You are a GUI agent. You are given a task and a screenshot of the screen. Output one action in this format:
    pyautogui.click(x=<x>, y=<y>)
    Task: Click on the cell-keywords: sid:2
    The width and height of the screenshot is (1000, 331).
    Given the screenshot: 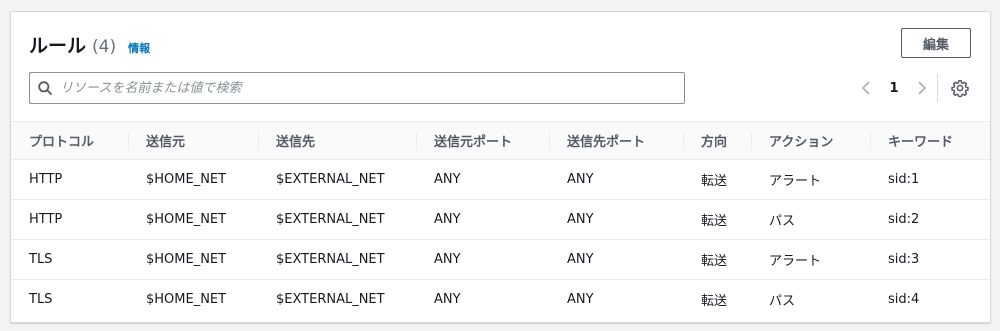 What is the action you would take?
    pyautogui.click(x=930, y=219)
    